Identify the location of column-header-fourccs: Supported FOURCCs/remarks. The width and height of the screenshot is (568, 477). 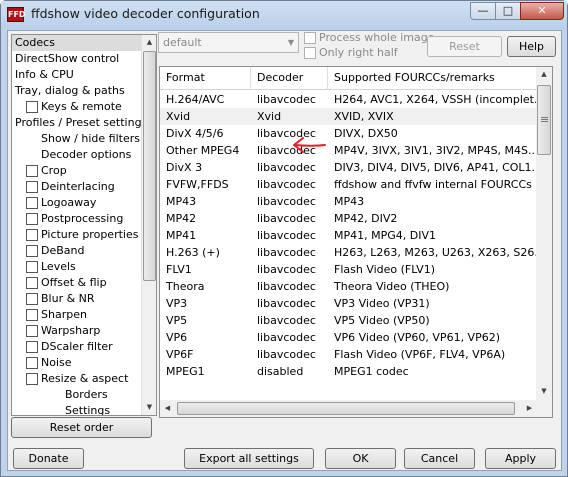
(433, 78).